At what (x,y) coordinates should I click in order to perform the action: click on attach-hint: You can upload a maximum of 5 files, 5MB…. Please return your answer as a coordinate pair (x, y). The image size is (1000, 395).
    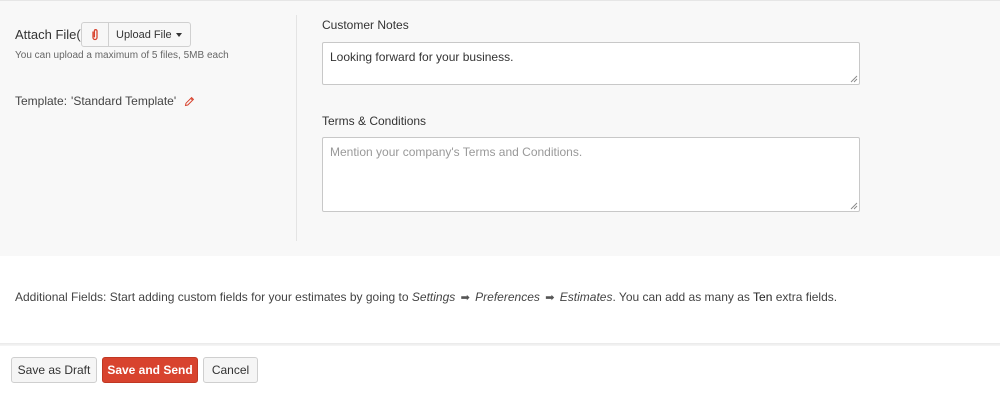
    Looking at the image, I should click on (122, 55).